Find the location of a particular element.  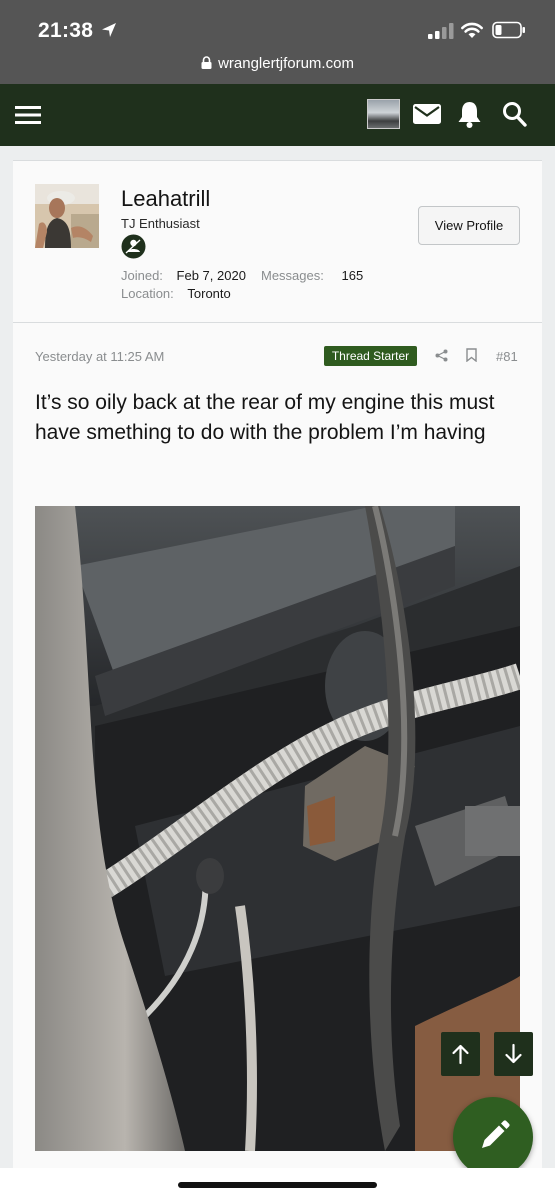

location-row: Location: Toronto is located at coordinates (176, 293).